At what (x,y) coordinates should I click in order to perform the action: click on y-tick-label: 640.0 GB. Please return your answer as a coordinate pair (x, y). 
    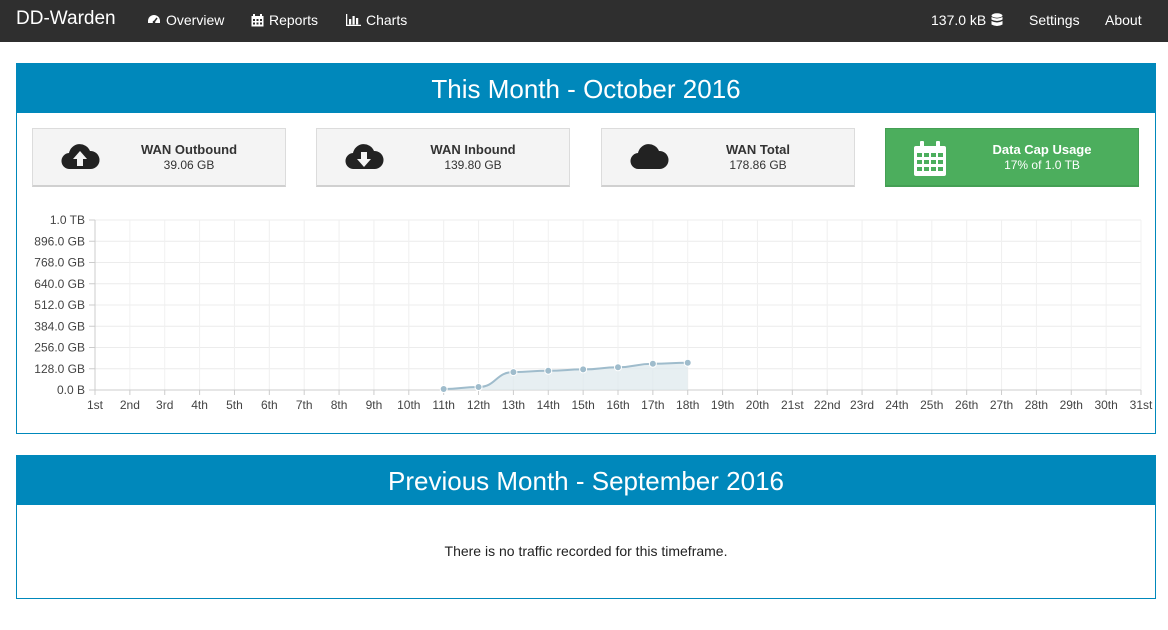
    Looking at the image, I should click on (59, 284).